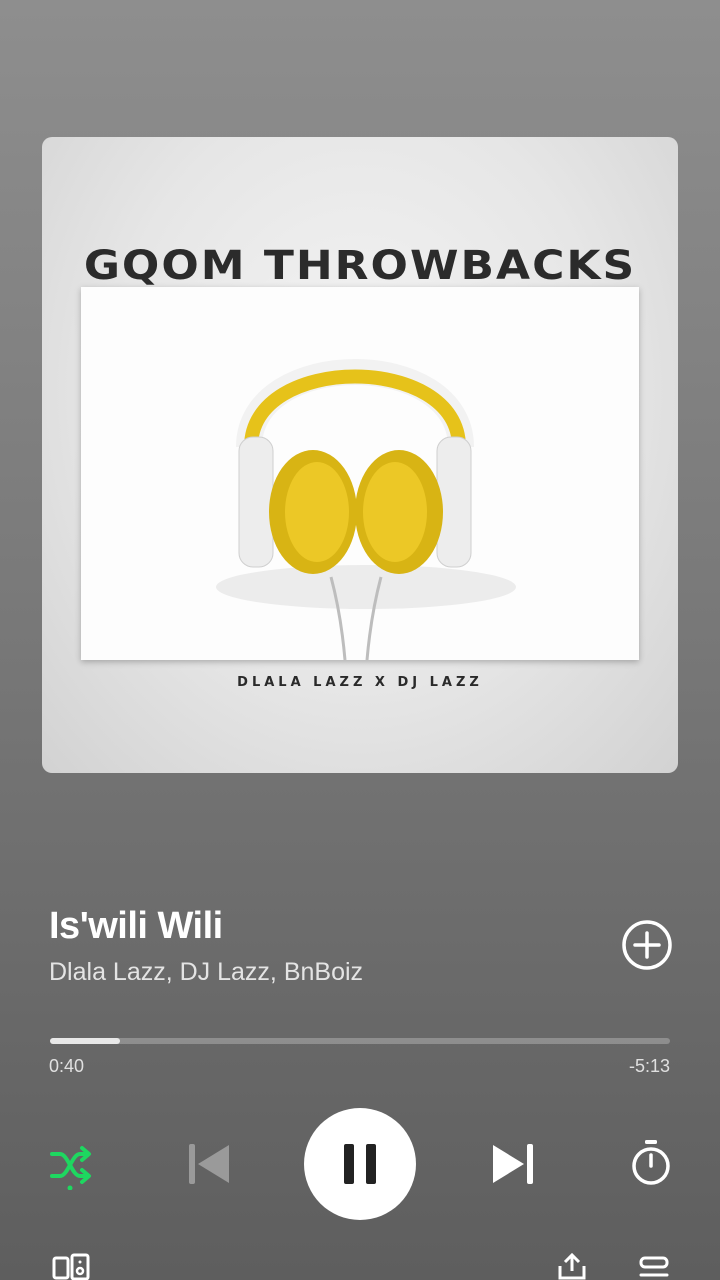 The width and height of the screenshot is (720, 1280). I want to click on previous-button, so click(209, 1164).